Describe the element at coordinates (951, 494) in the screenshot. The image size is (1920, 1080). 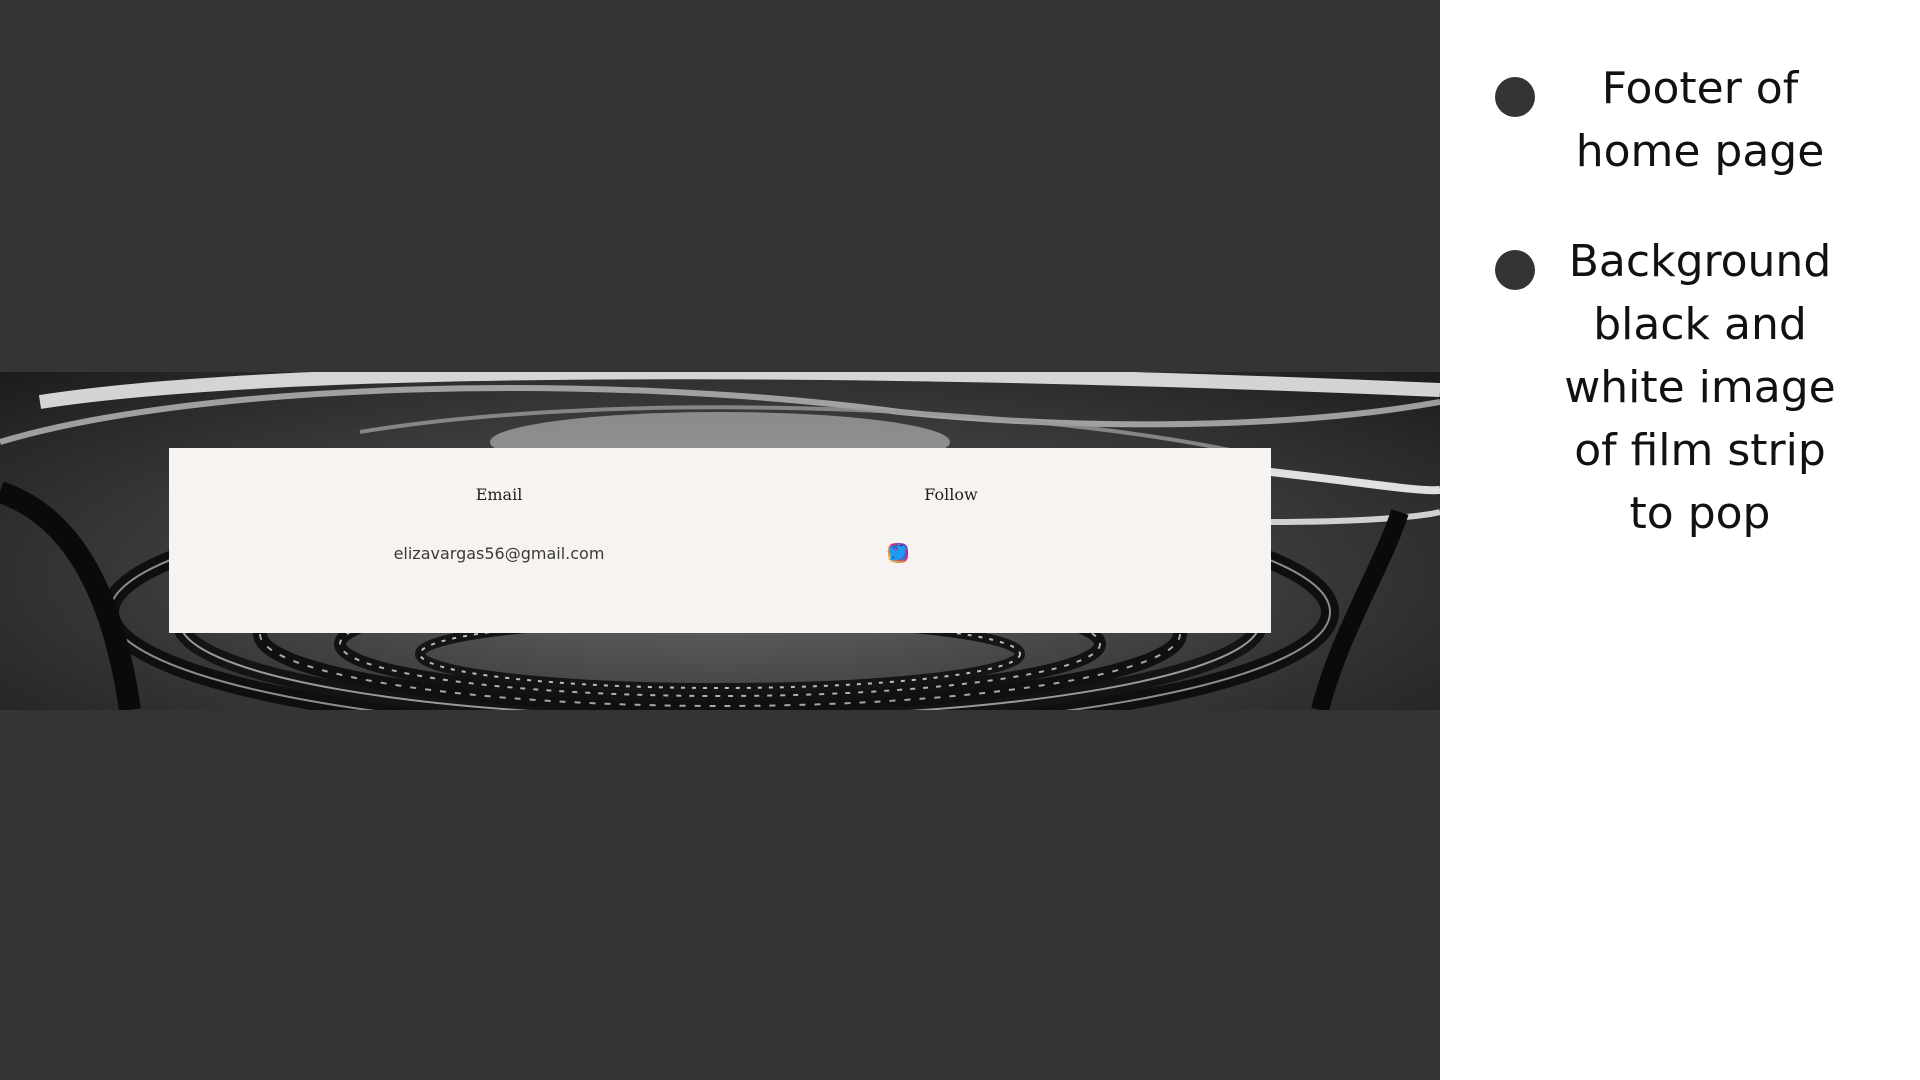
I see `follow-heading: Follow` at that location.